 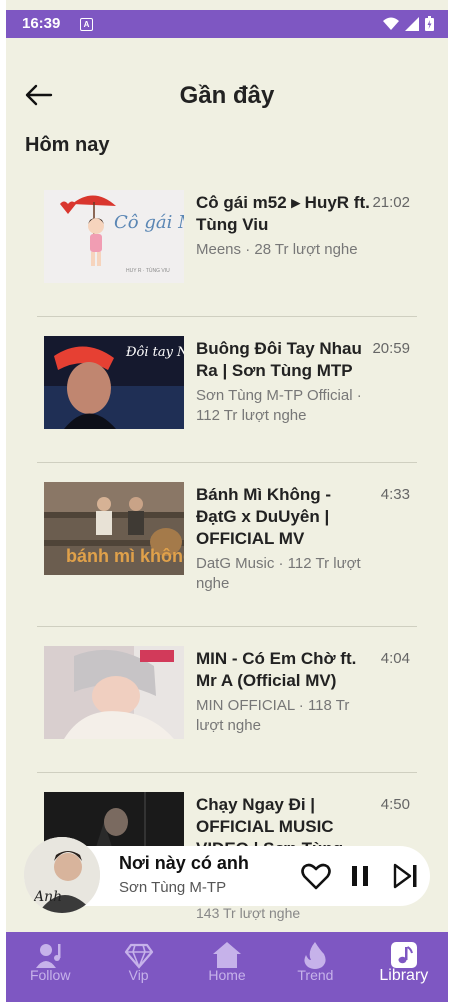 I want to click on status-bar: 16:39 A, so click(x=227, y=24).